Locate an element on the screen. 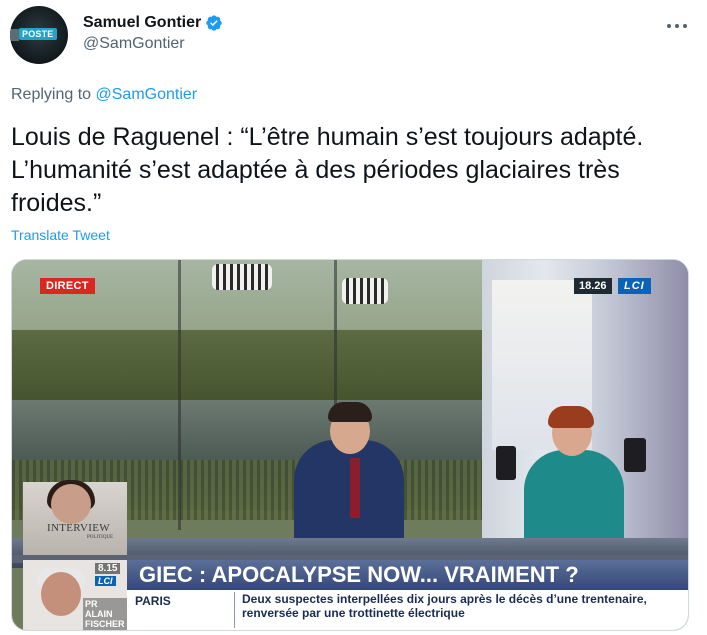 The width and height of the screenshot is (707, 635). headline-banner: GIEC : APOCALYPSE NOW... VRAIMENT ? is located at coordinates (407, 575).